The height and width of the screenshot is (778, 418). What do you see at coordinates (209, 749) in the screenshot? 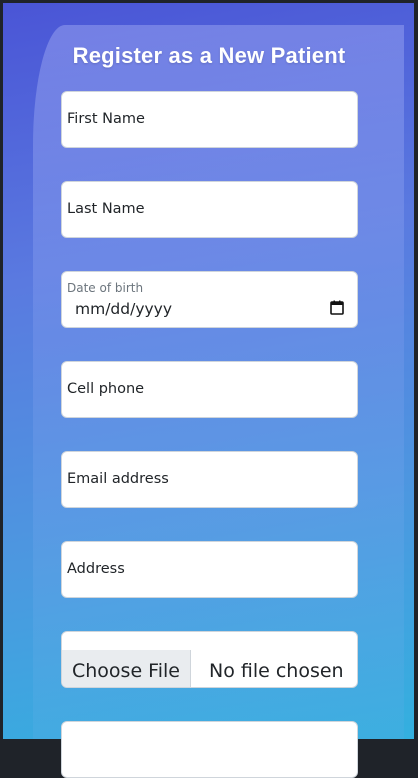
I see `next-field` at bounding box center [209, 749].